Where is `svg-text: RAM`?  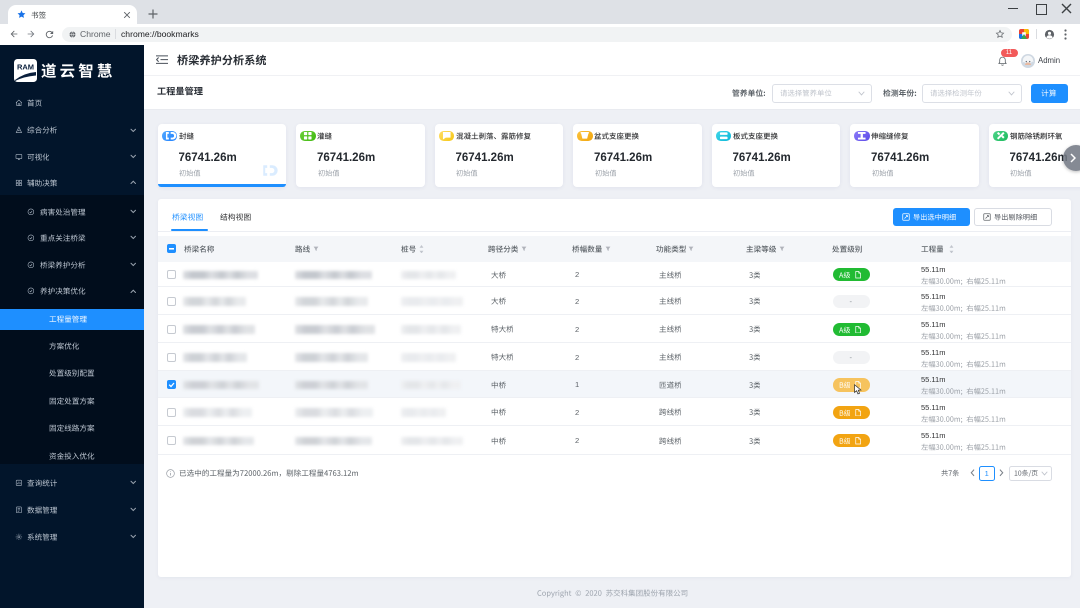 svg-text: RAM is located at coordinates (25, 67).